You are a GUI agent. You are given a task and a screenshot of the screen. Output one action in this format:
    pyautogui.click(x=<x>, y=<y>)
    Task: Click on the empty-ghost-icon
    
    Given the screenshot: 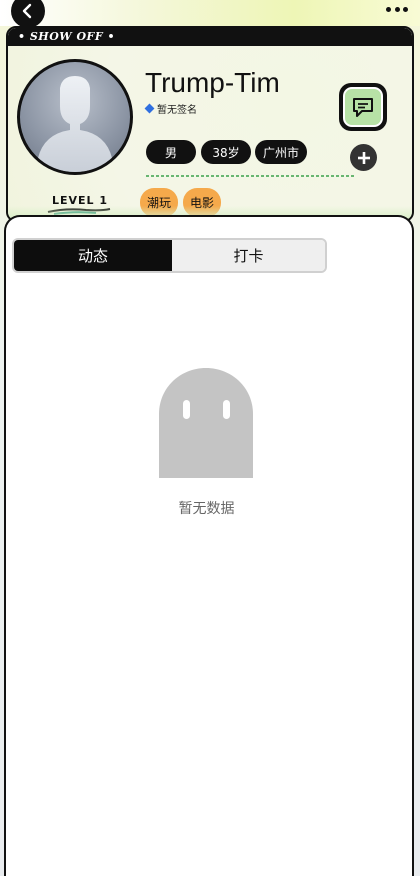 What is the action you would take?
    pyautogui.click(x=206, y=423)
    